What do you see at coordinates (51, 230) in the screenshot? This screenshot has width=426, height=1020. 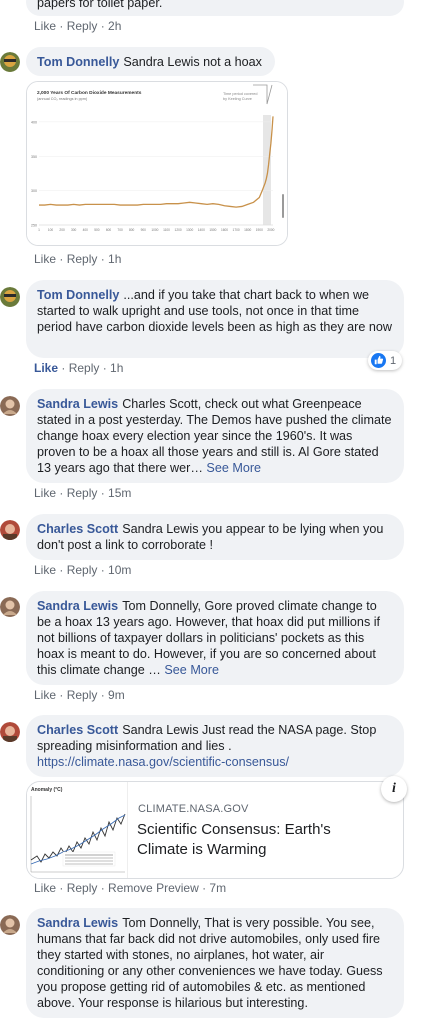 I see `x-tick-label: 100` at bounding box center [51, 230].